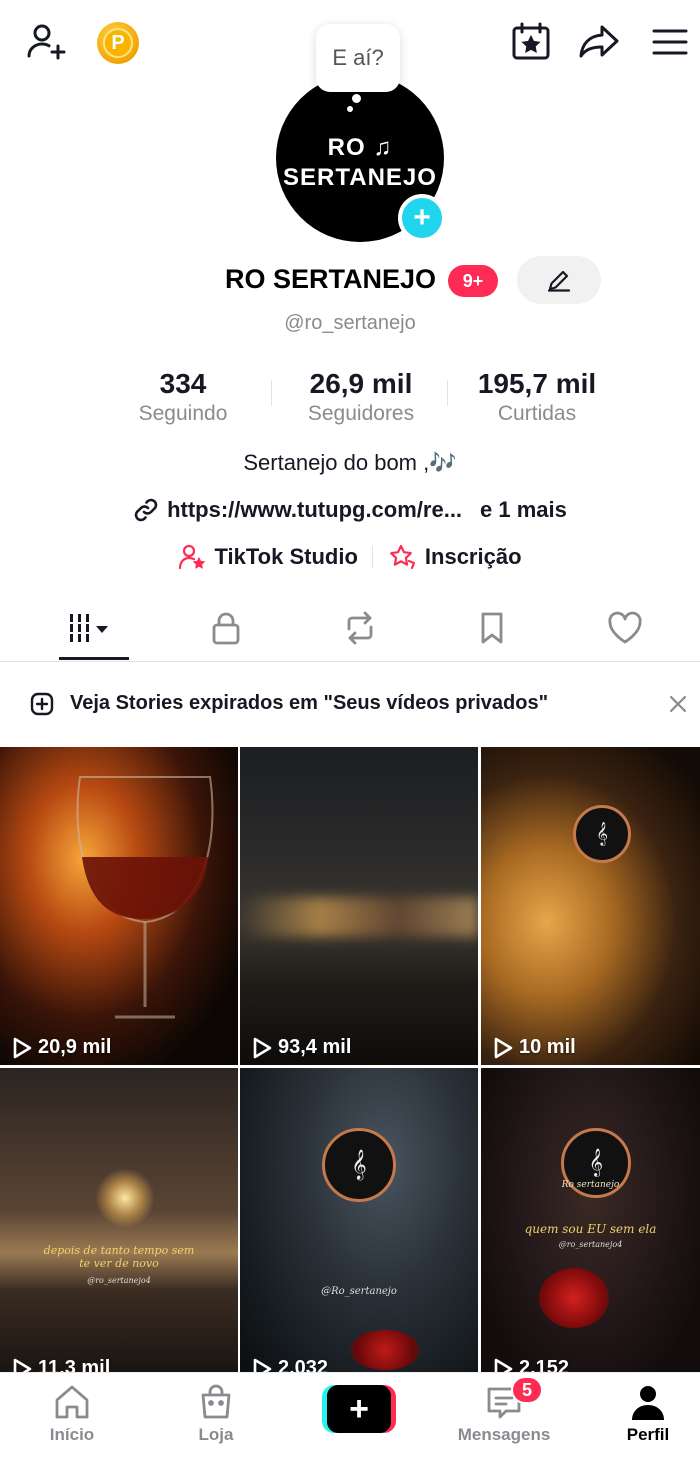 The width and height of the screenshot is (700, 1460). What do you see at coordinates (361, 383) in the screenshot?
I see `stat-value: 26,9 mil` at bounding box center [361, 383].